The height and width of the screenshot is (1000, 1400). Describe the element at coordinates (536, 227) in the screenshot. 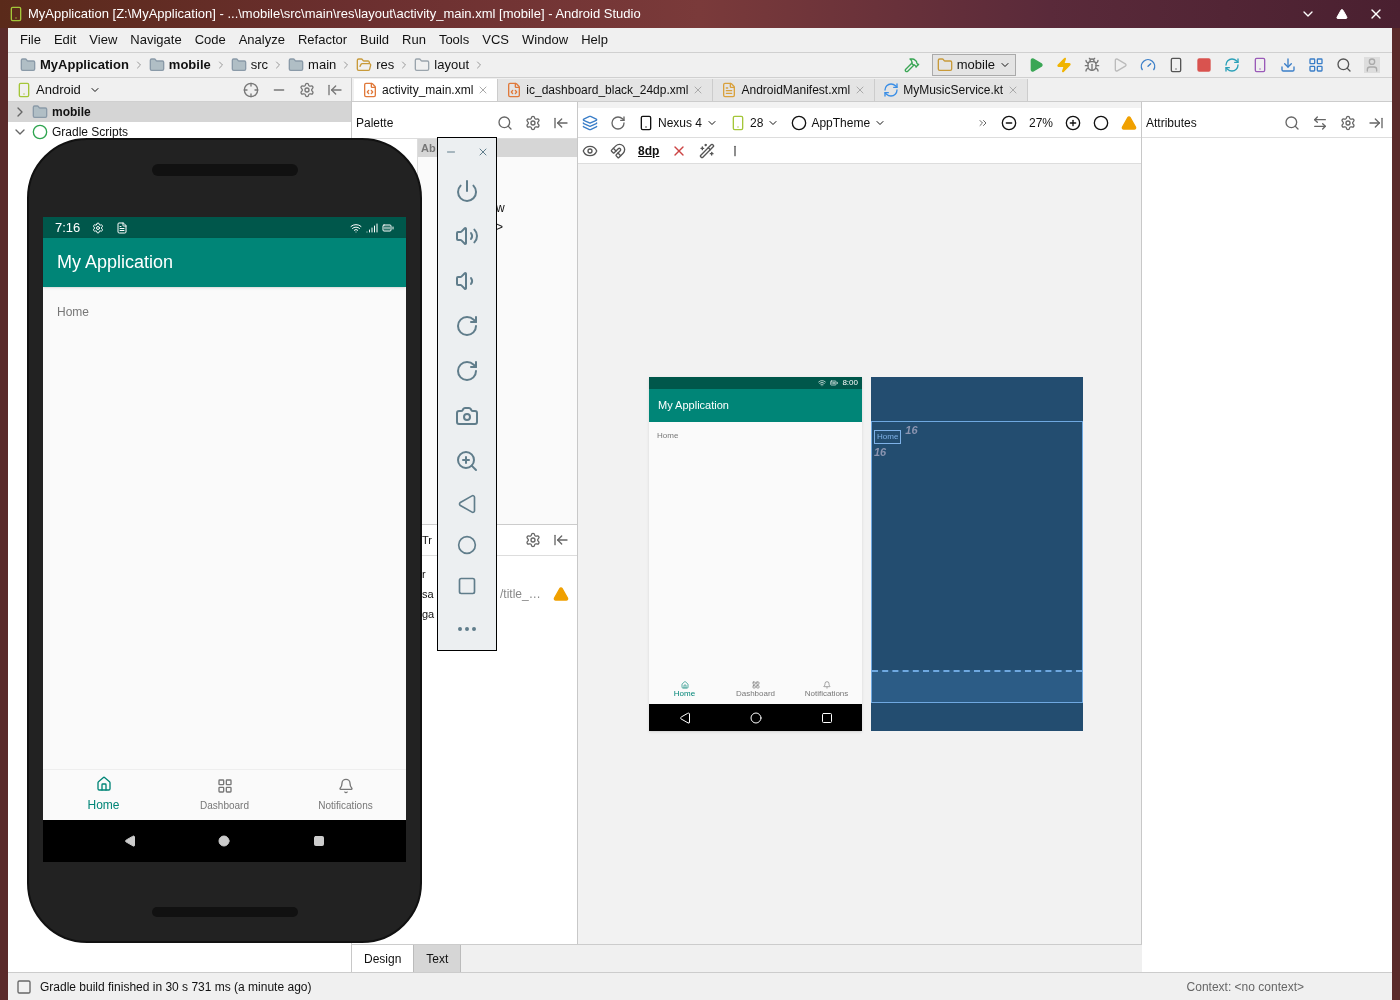

I see `palette-item: >` at that location.